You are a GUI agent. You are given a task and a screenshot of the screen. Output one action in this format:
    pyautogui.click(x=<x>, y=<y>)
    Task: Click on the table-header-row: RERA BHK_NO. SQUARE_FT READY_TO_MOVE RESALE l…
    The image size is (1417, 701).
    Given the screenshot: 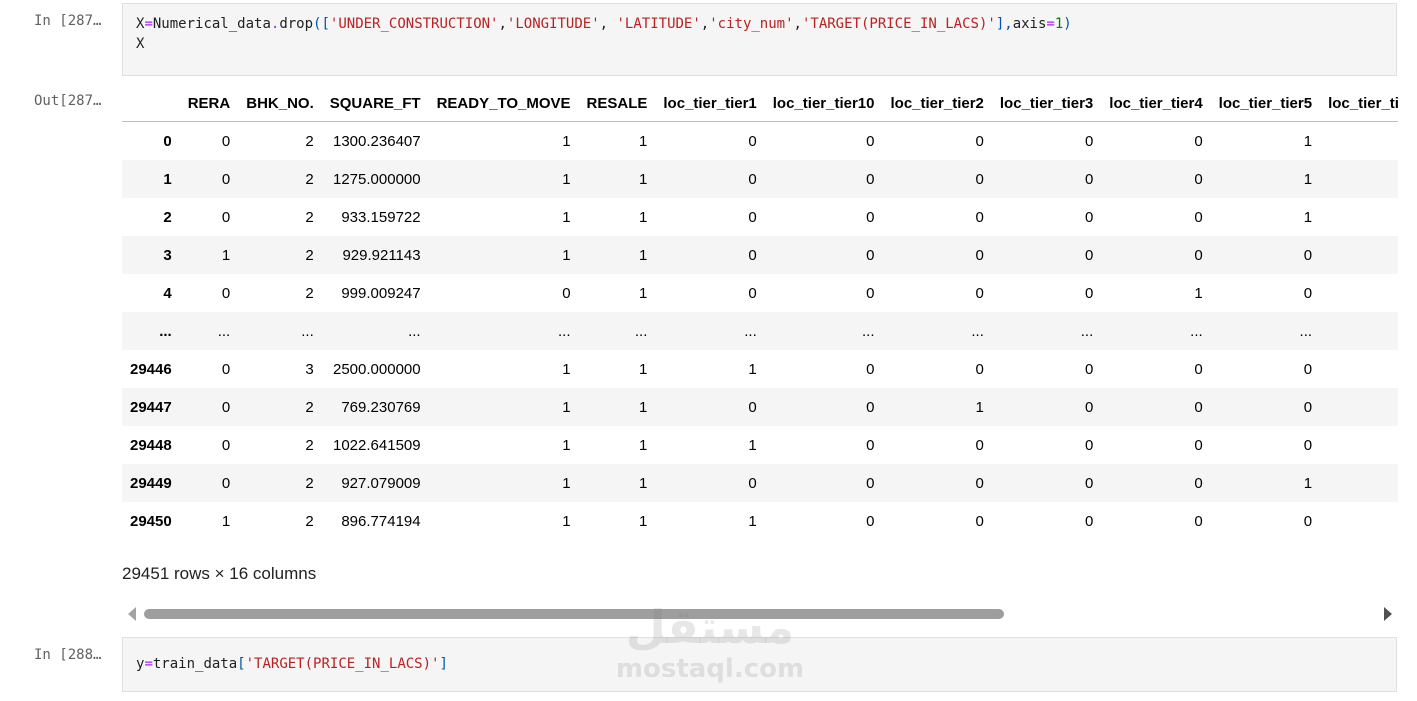 What is the action you would take?
    pyautogui.click(x=760, y=103)
    